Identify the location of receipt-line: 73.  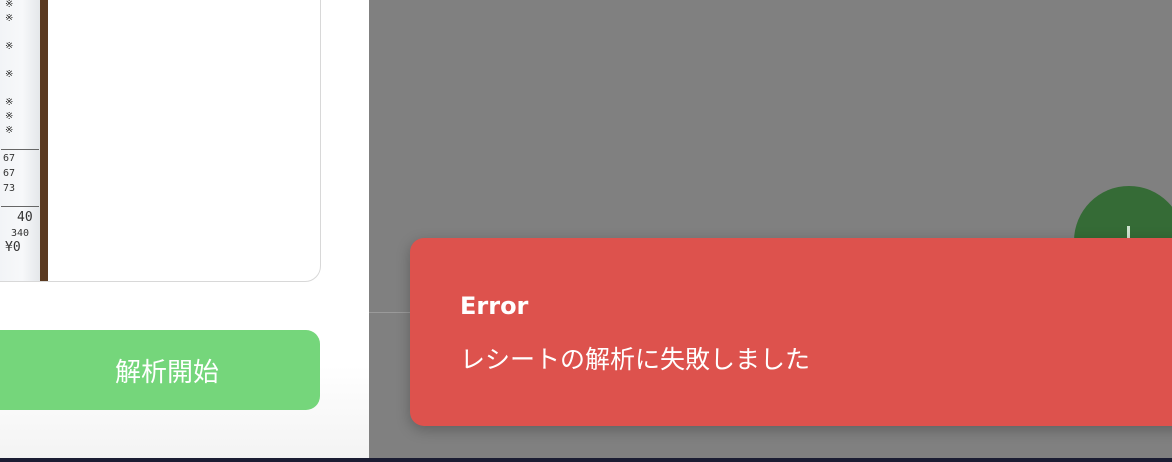
(9, 188).